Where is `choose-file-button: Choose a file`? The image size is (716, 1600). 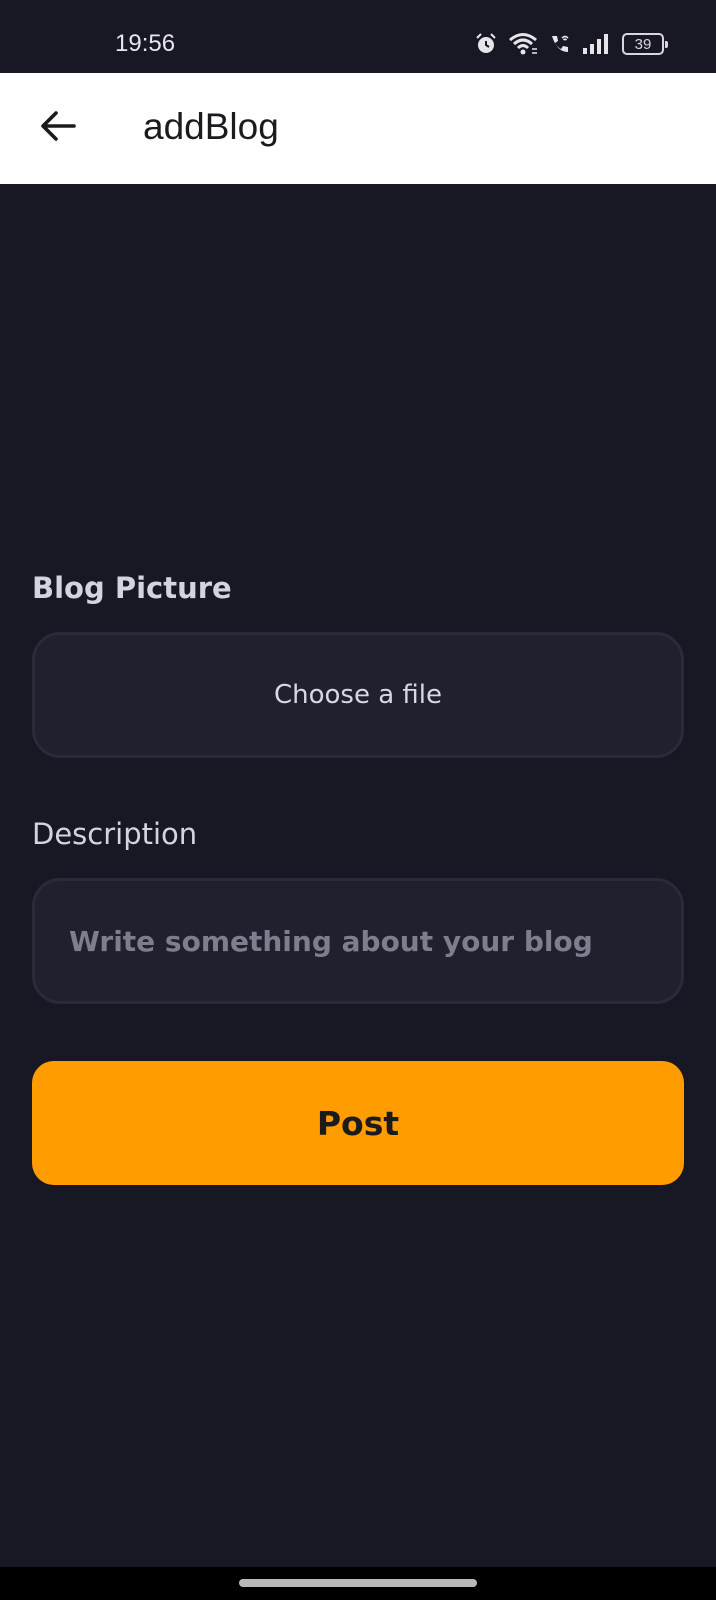 choose-file-button: Choose a file is located at coordinates (358, 695).